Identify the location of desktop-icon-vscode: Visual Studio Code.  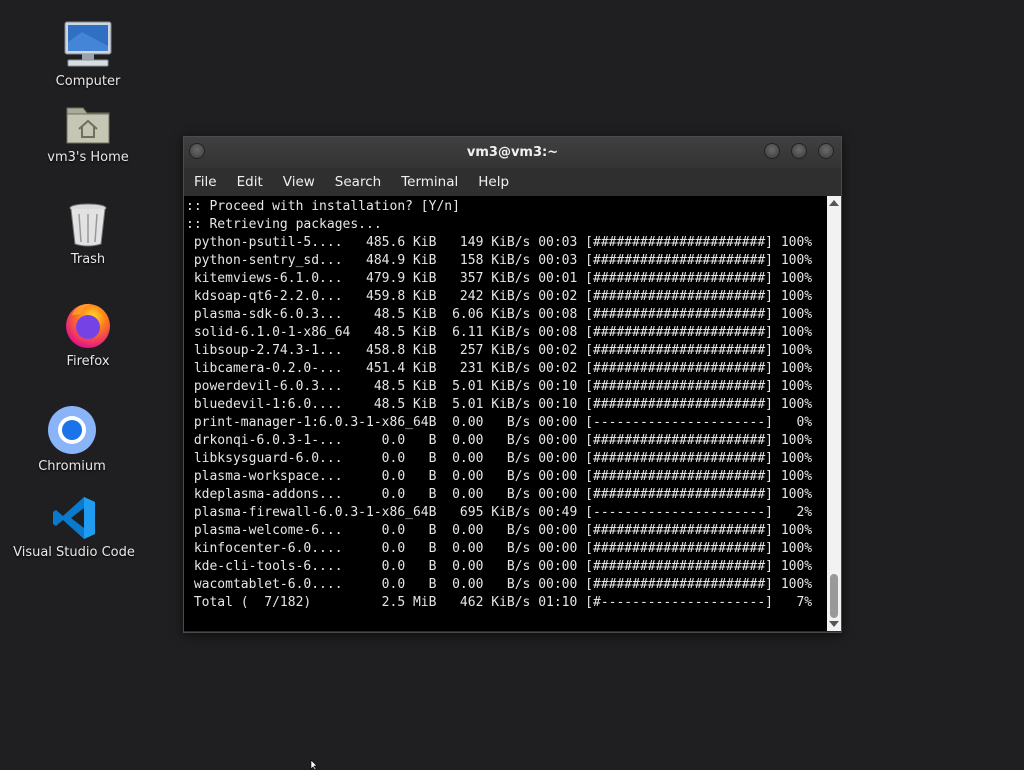
(74, 527).